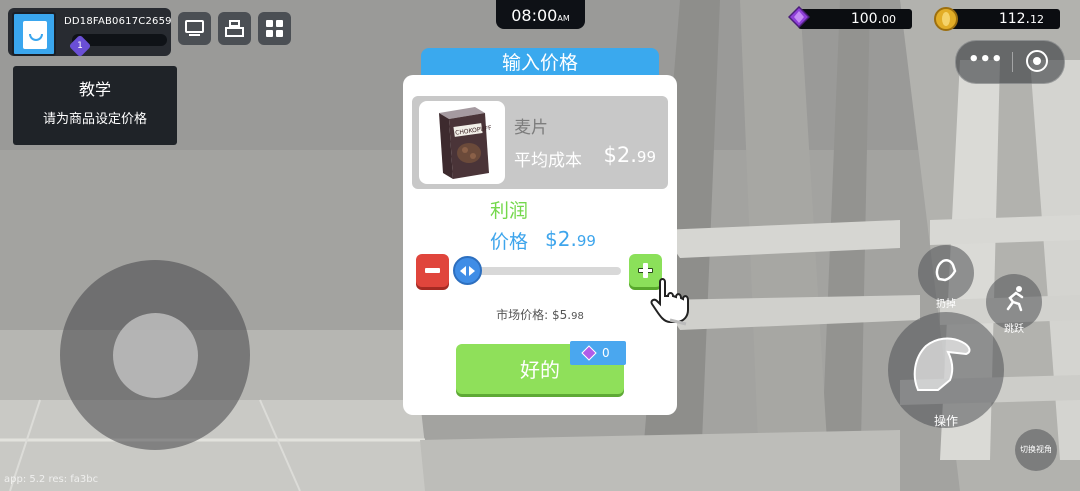 The height and width of the screenshot is (491, 1080). What do you see at coordinates (889, 19) in the screenshot?
I see `gem-amount-cents: 00` at bounding box center [889, 19].